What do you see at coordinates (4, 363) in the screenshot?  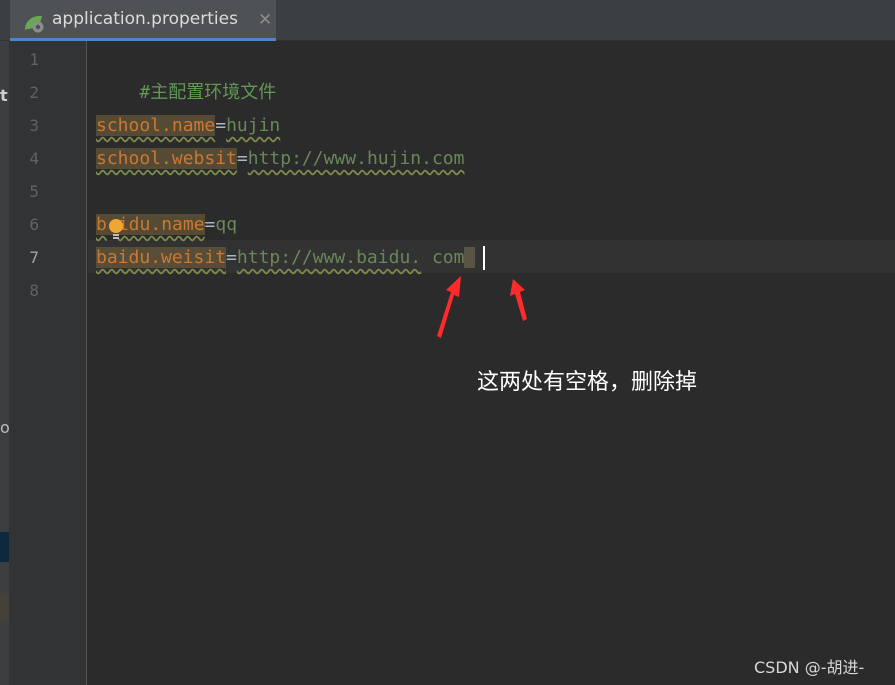 I see `project-panel-strip: t o` at bounding box center [4, 363].